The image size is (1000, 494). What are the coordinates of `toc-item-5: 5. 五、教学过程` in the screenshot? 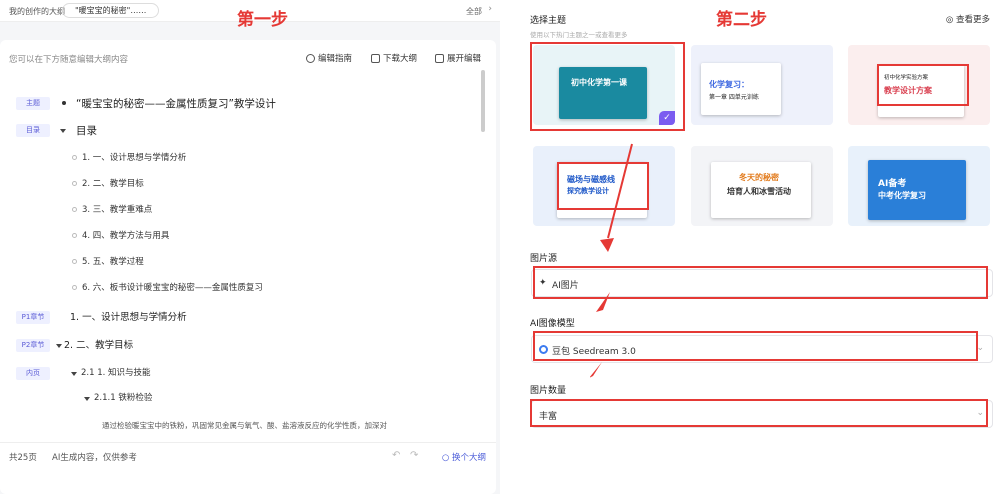 It's located at (113, 261).